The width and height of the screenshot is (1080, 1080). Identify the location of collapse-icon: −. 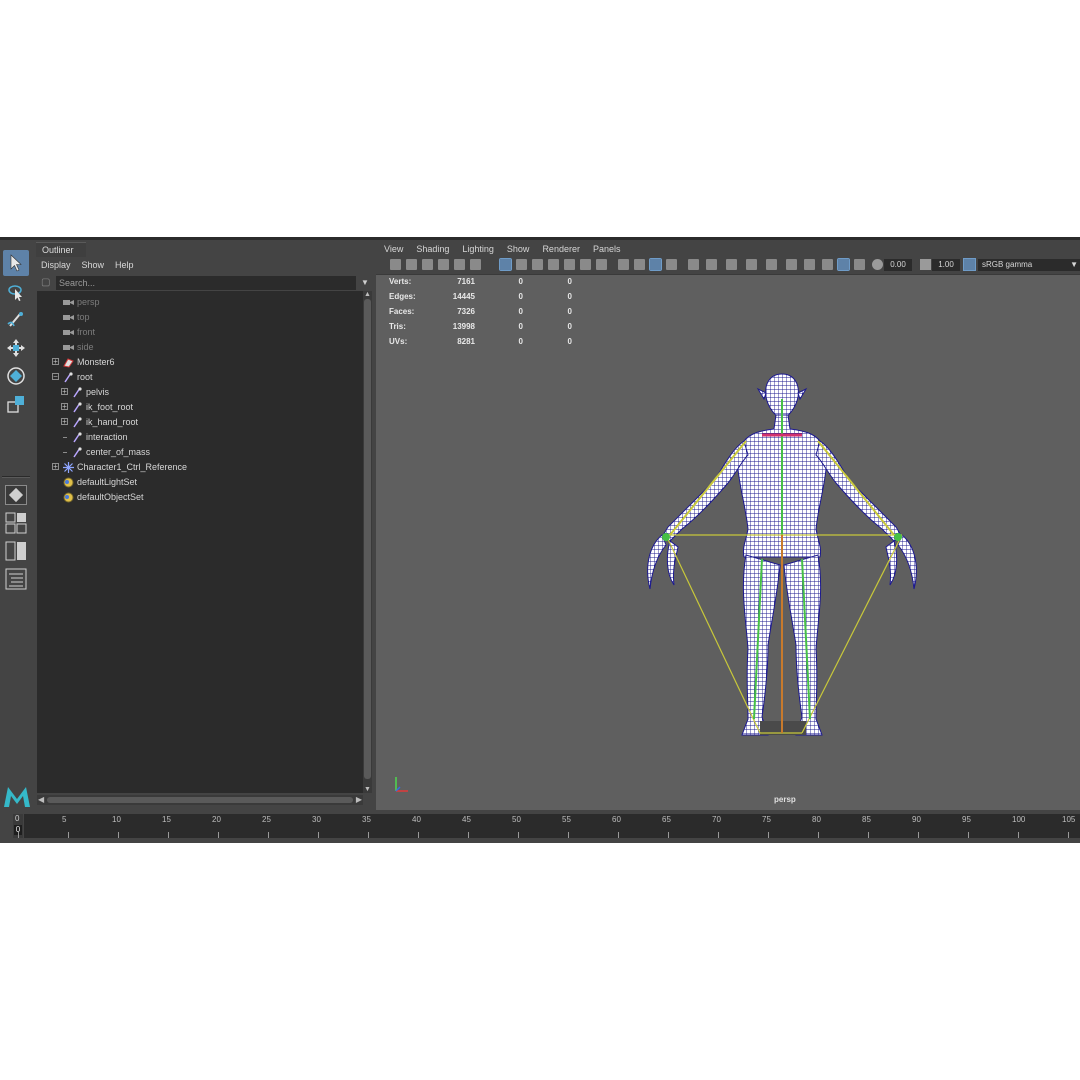
(55, 377).